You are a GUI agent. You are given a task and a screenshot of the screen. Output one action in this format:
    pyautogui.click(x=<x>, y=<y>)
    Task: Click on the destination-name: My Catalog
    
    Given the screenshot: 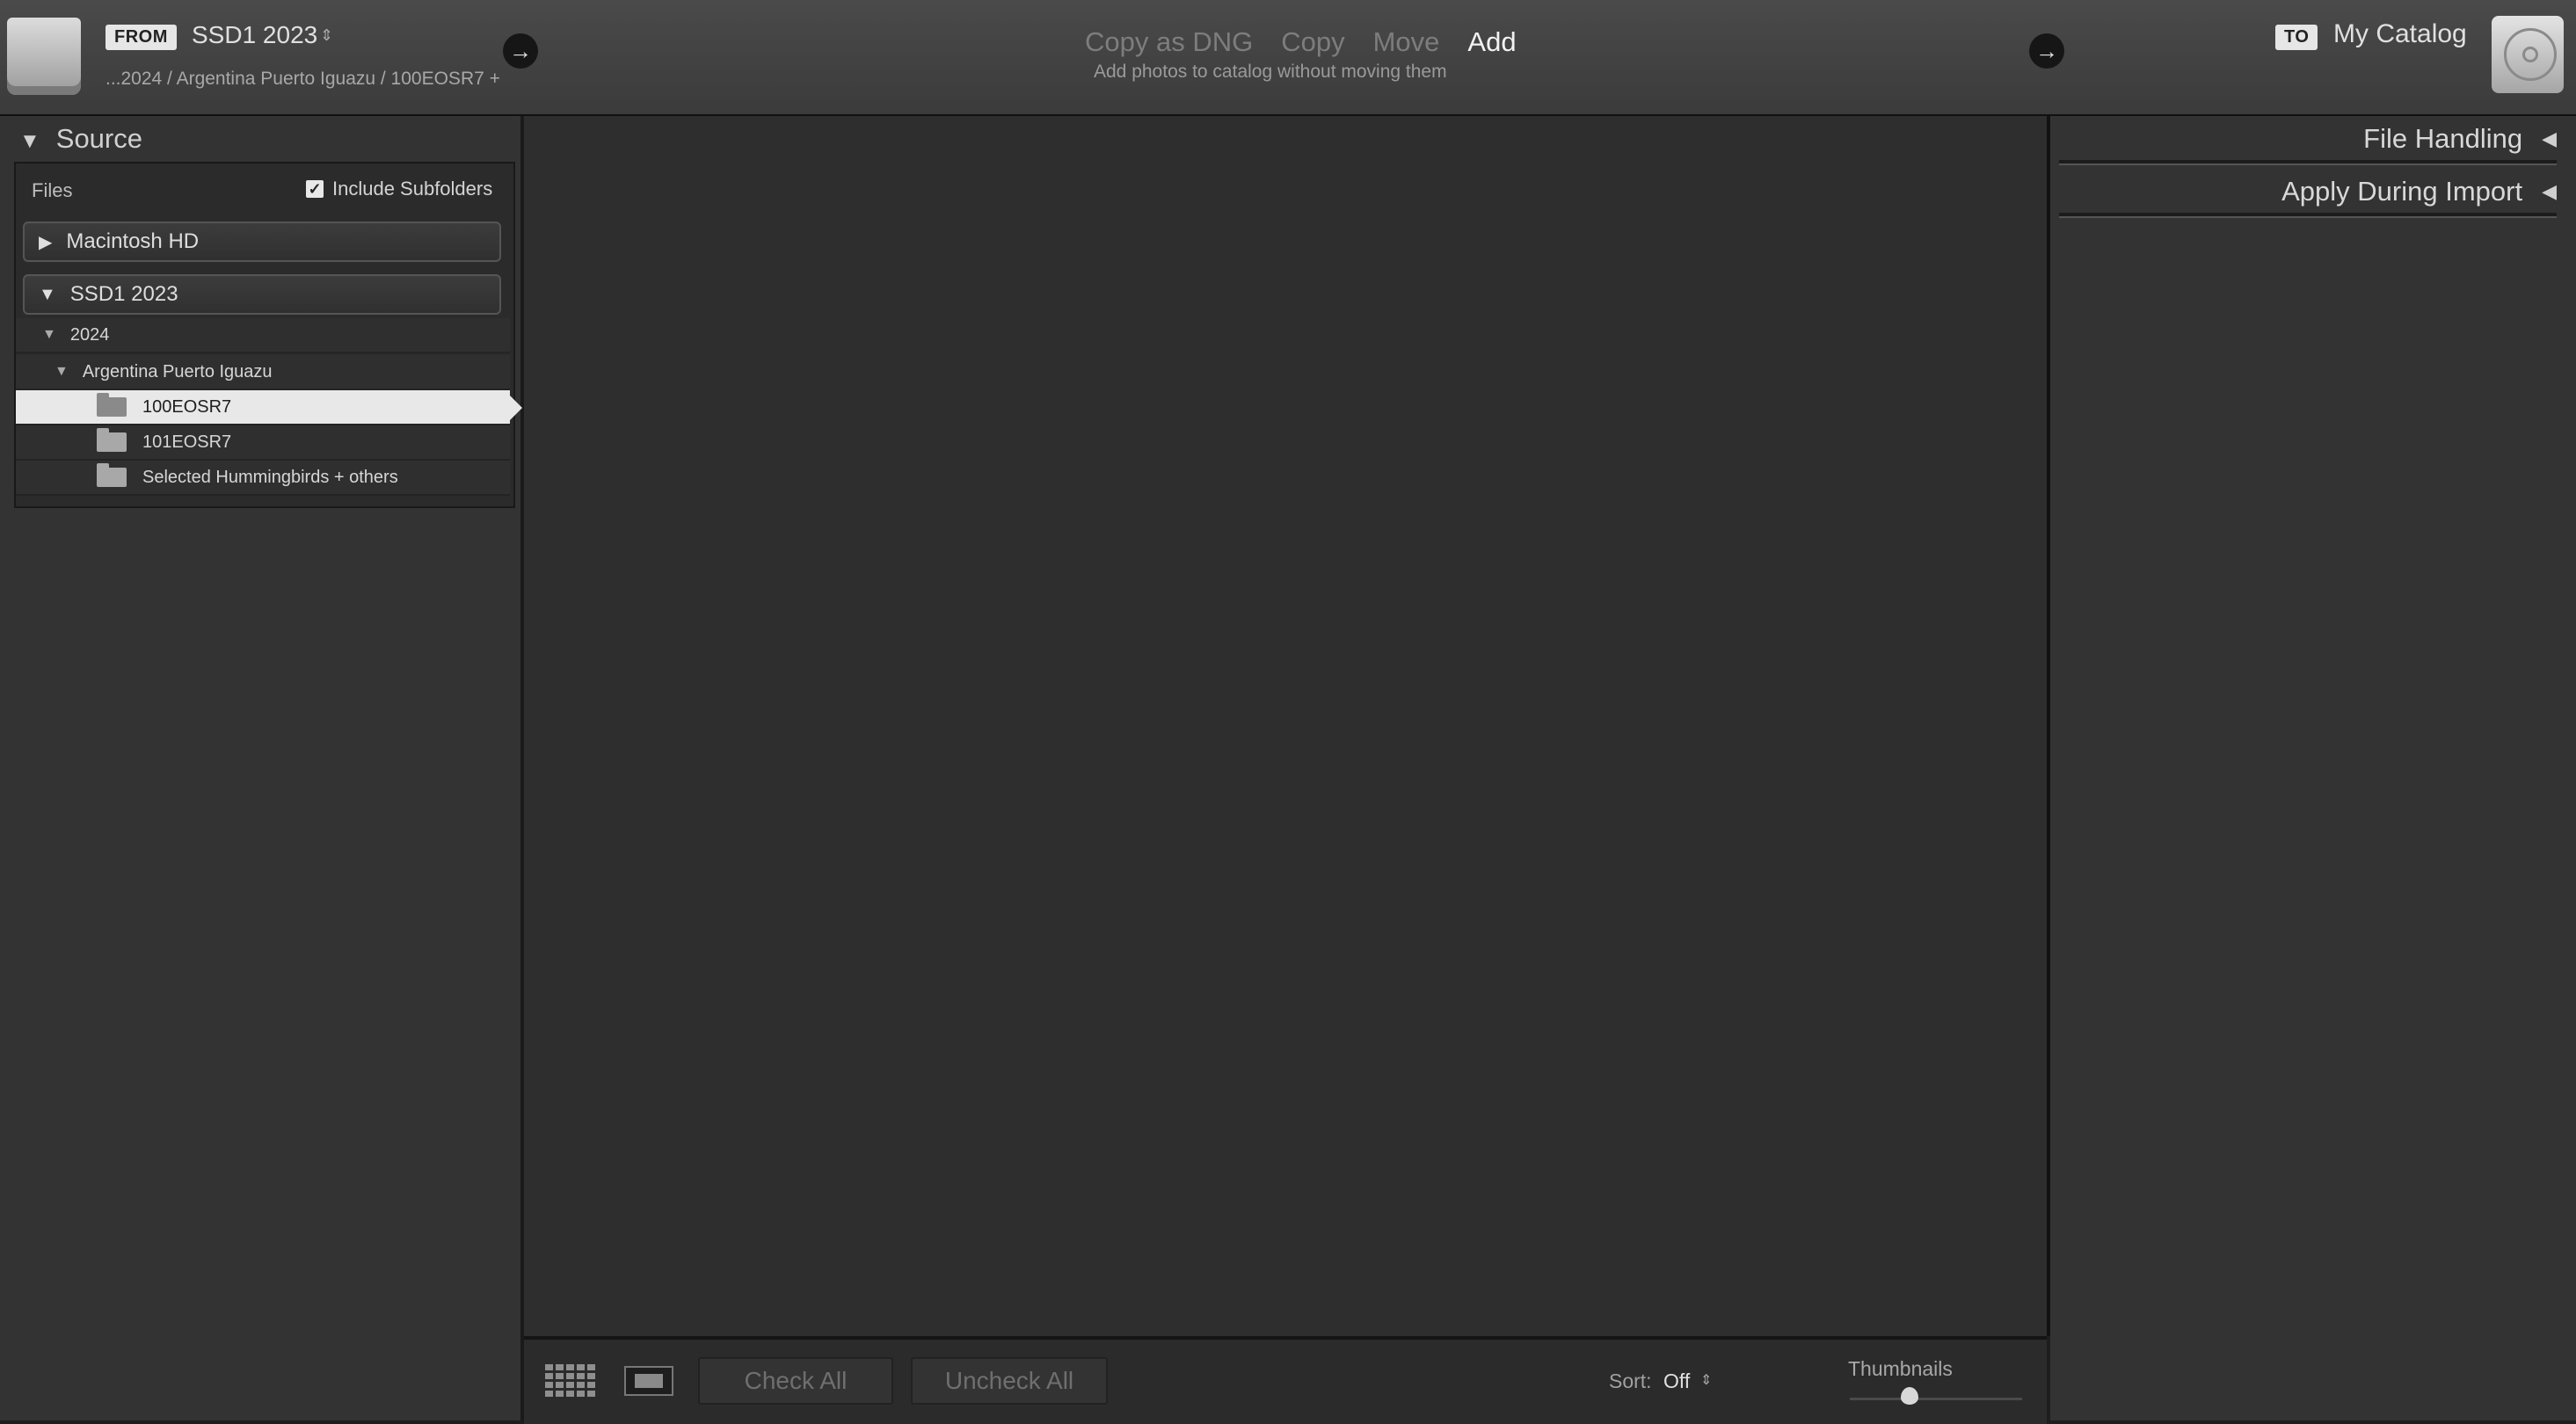 What is the action you would take?
    pyautogui.click(x=2400, y=34)
    